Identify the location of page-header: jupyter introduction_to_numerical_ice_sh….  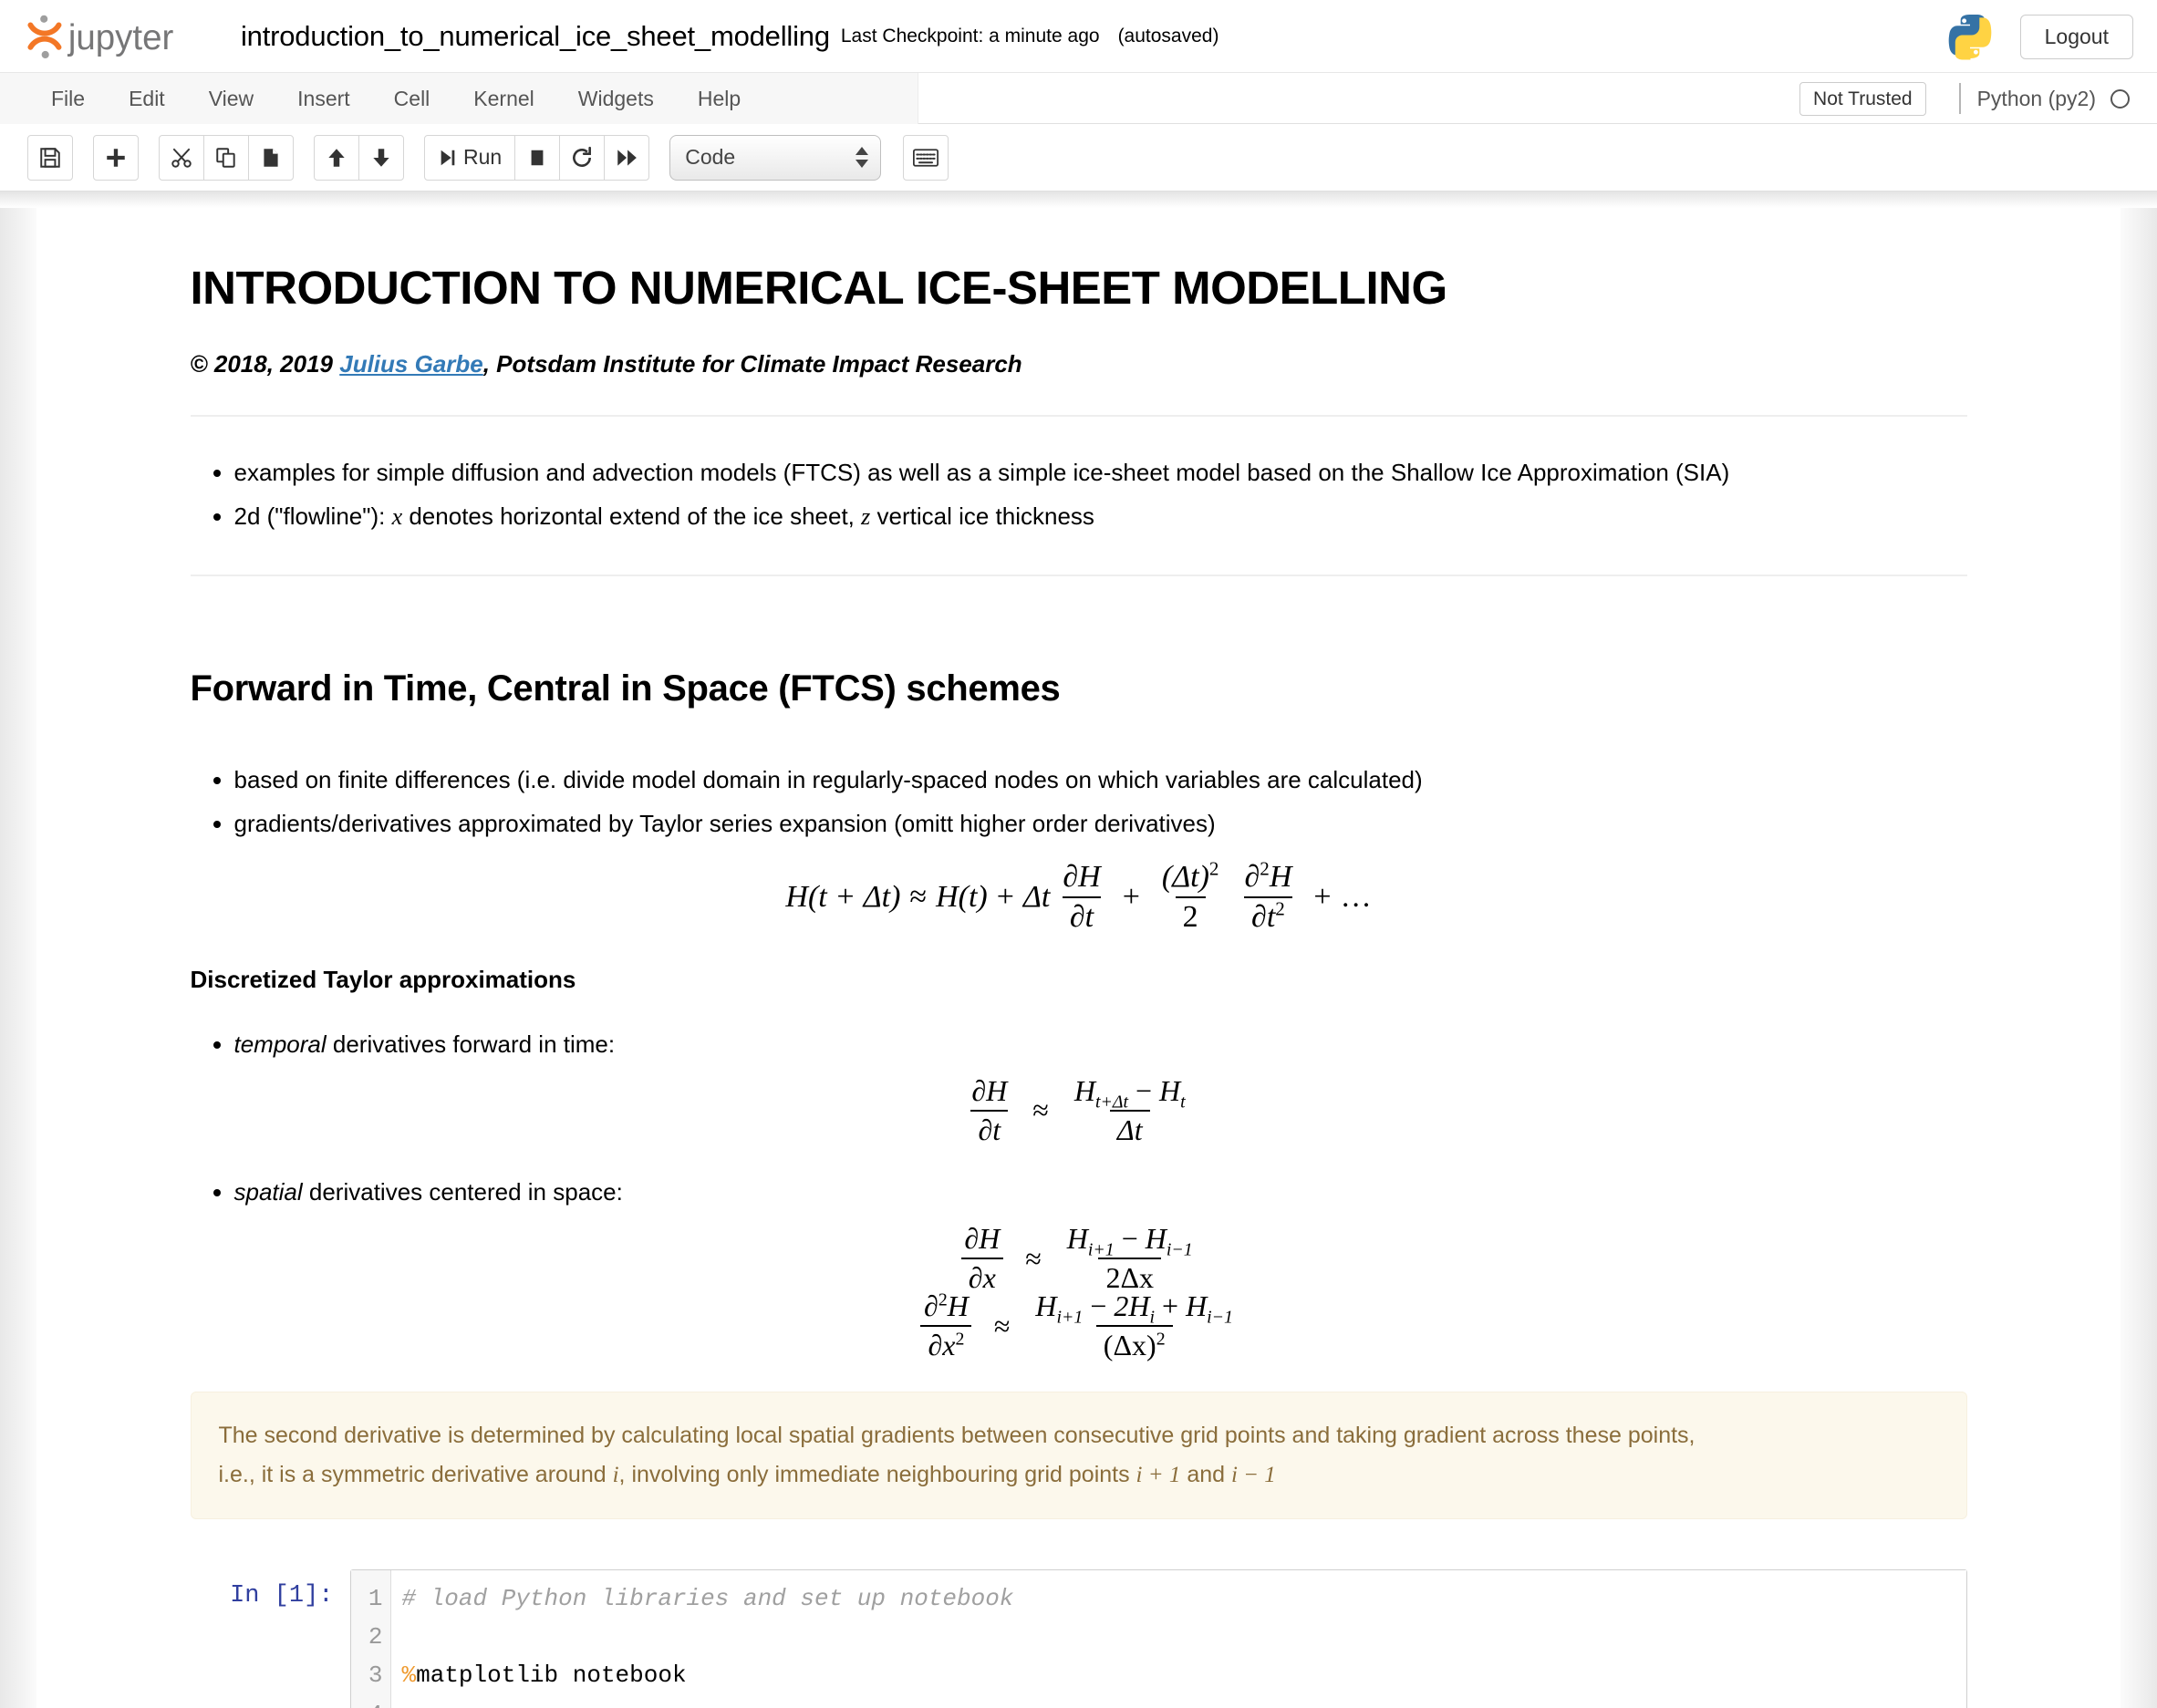
(1078, 36).